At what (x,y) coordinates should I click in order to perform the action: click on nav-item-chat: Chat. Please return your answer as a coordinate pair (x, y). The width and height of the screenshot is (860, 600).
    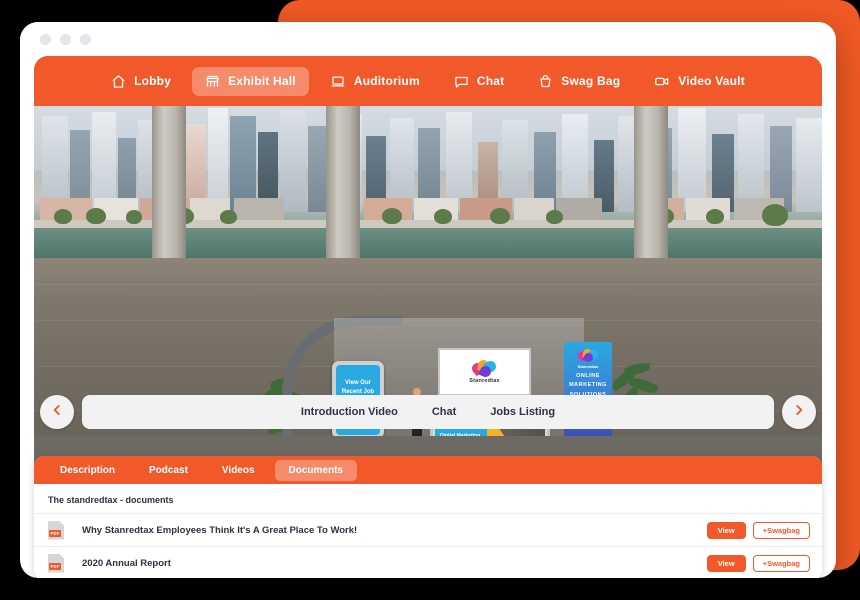
    Looking at the image, I should click on (479, 81).